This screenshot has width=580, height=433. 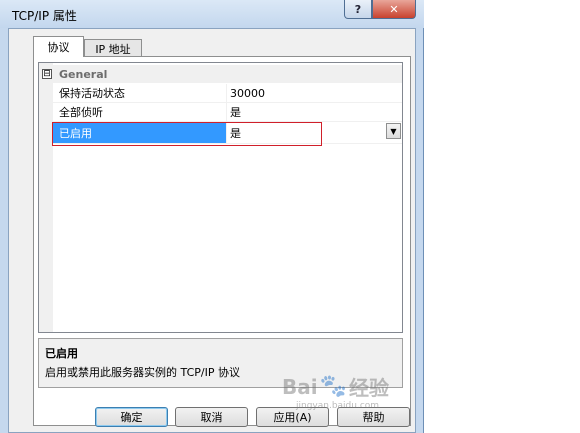 I want to click on property-row-listen-all: 全部侦听 是, so click(x=227, y=112).